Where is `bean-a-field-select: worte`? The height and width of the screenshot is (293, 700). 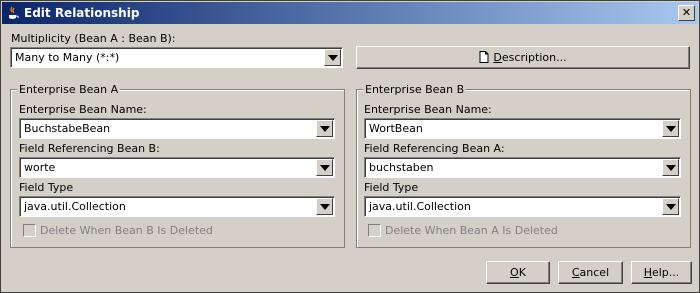
bean-a-field-select: worte is located at coordinates (177, 167).